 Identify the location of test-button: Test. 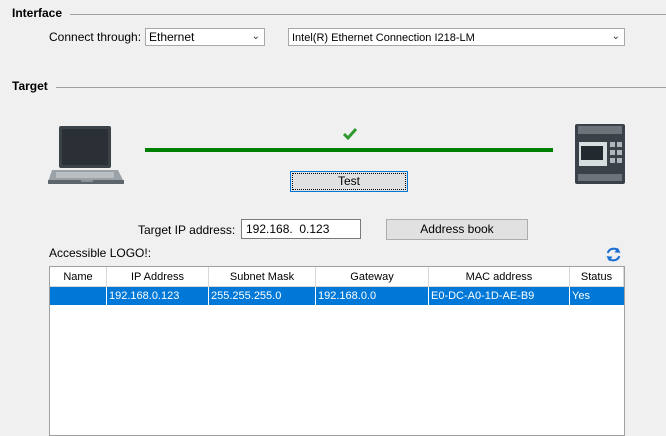
(349, 181).